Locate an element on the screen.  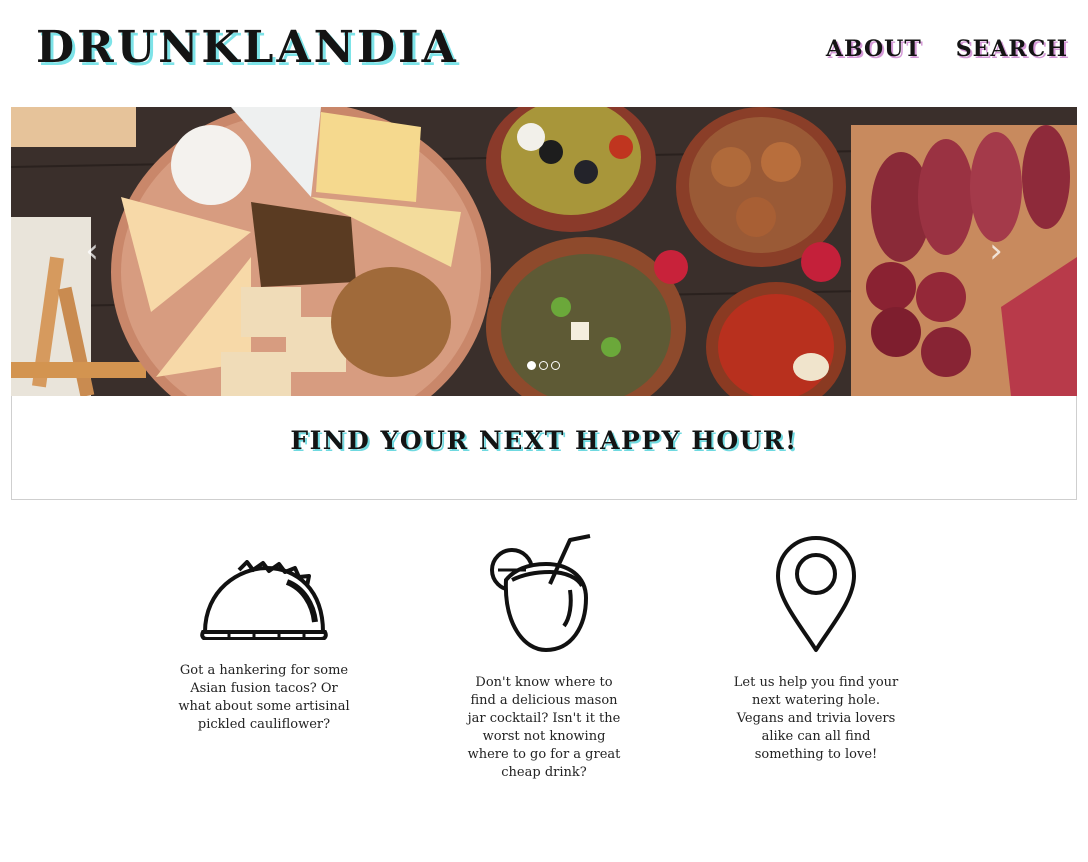
chevron-left-icon: ‹ is located at coordinates (92, 251).